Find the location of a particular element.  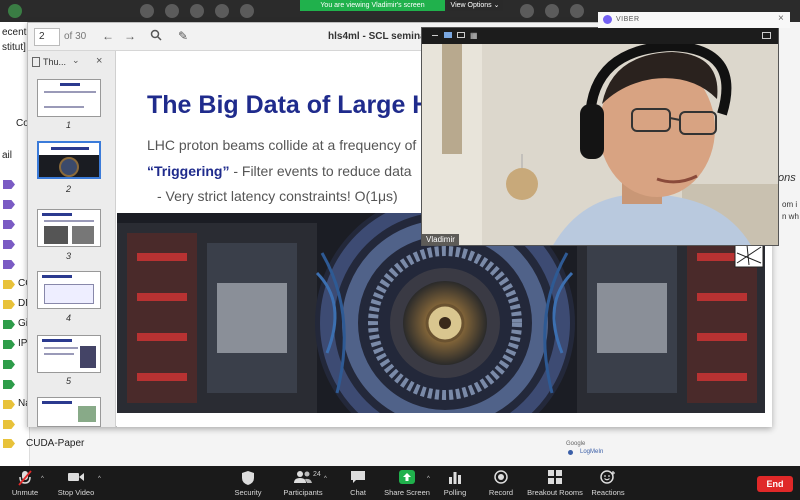

security-button: Security is located at coordinates (248, 483).